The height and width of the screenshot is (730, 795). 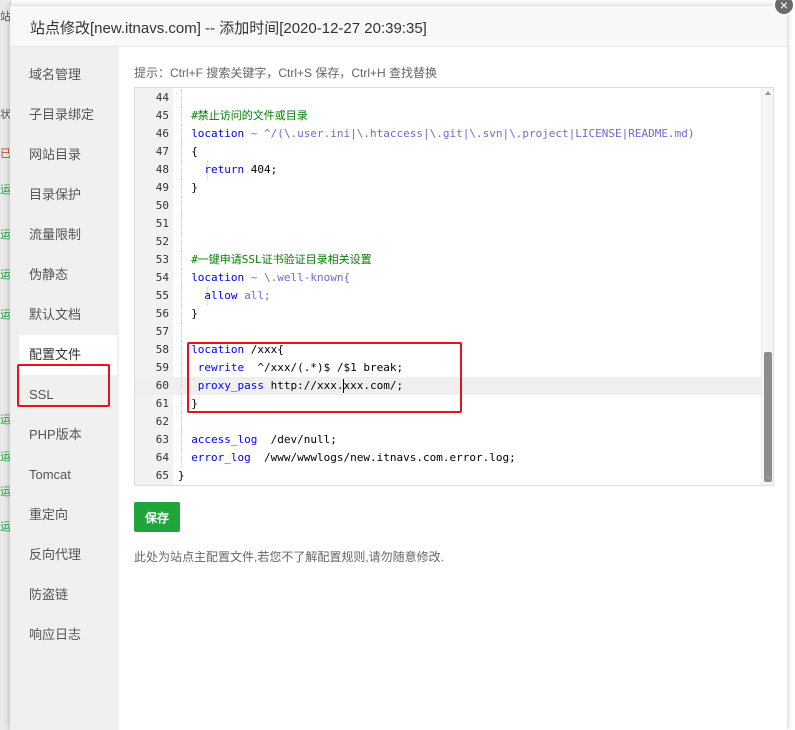 I want to click on background-mark: 已, so click(x=5, y=154).